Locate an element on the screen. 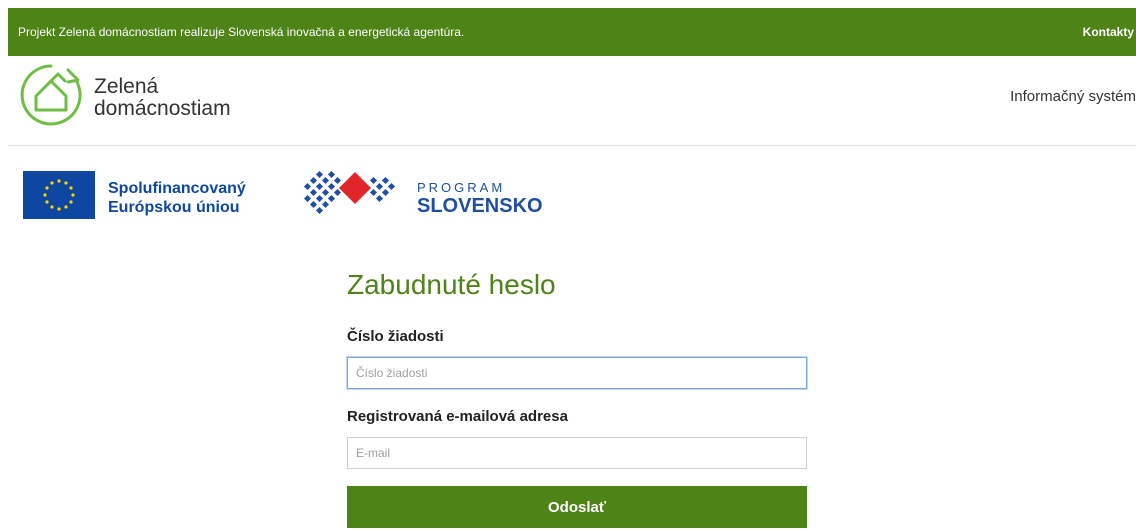 Image resolution: width=1136 pixels, height=530 pixels. email-label: Registrovaná e-mailová adresa is located at coordinates (457, 416).